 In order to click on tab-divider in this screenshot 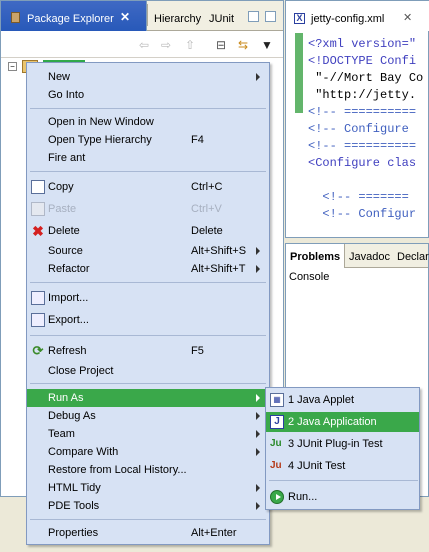, I will do `click(147, 15)`.